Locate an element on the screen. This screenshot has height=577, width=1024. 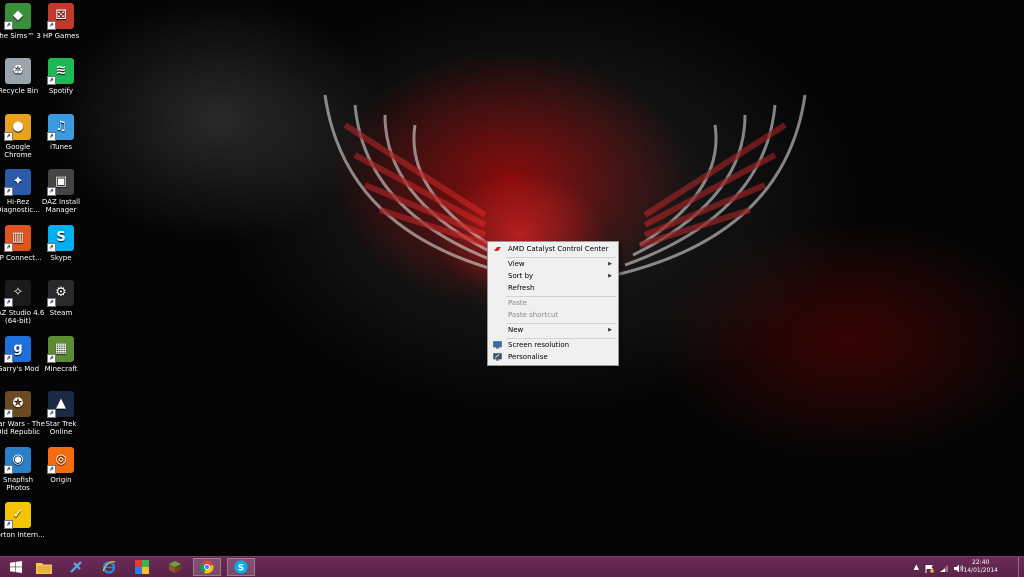
hi-rez-icon: ✦ ↗ is located at coordinates (17, 182).